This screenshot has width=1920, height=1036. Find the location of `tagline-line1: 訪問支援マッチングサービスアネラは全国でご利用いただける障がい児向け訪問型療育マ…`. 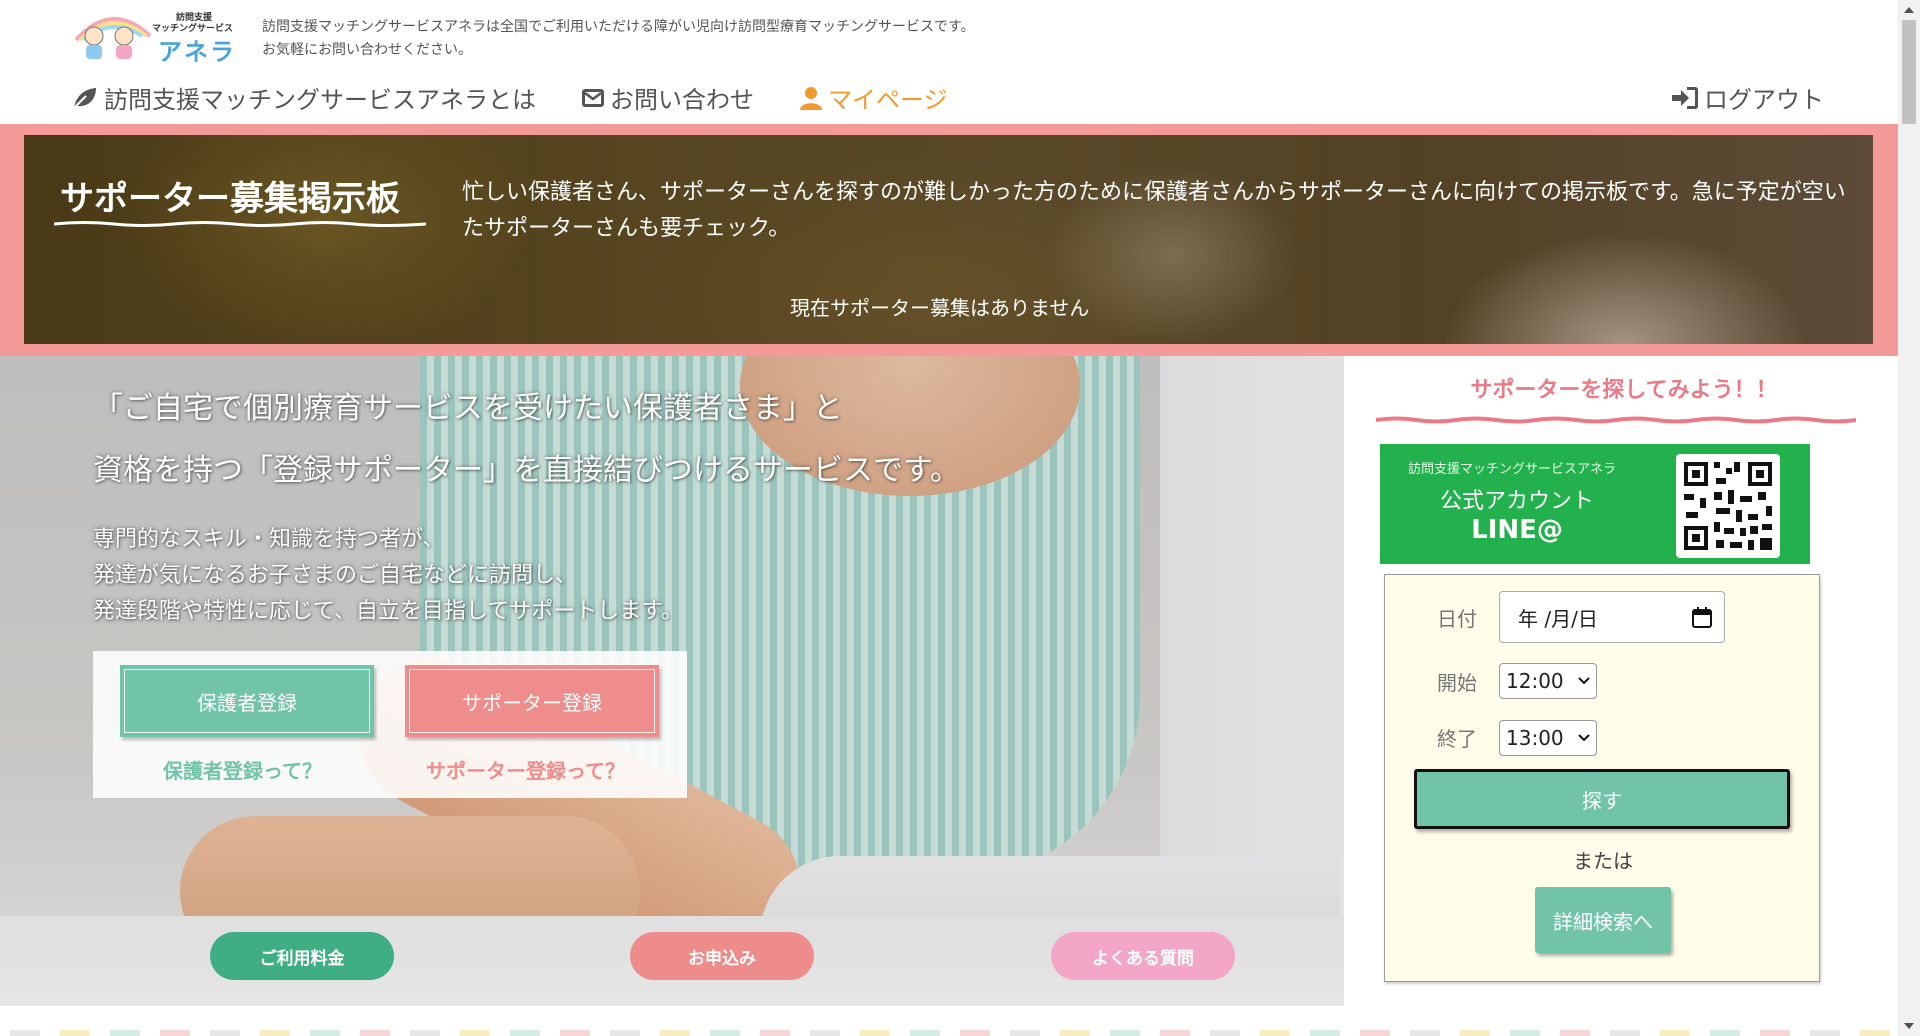

tagline-line1: 訪問支援マッチングサービスアネラは全国でご利用いただける障がい児向け訪問型療育マ… is located at coordinates (618, 27).